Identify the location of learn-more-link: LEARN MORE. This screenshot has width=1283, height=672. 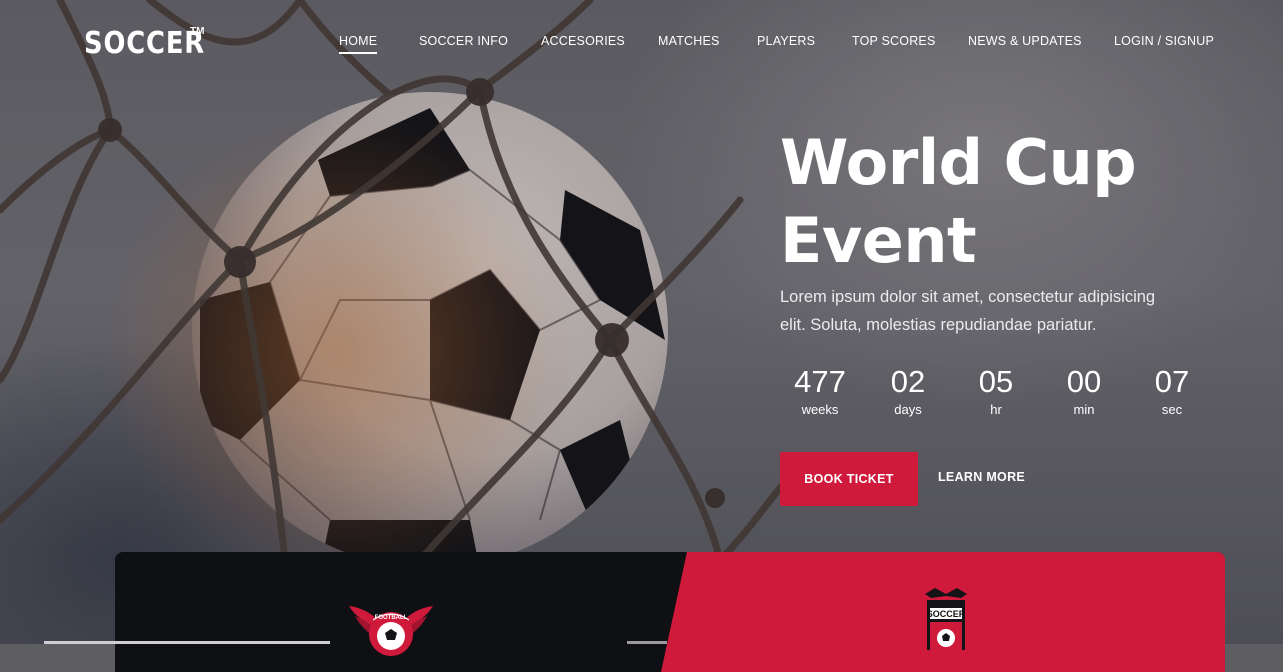
(981, 477).